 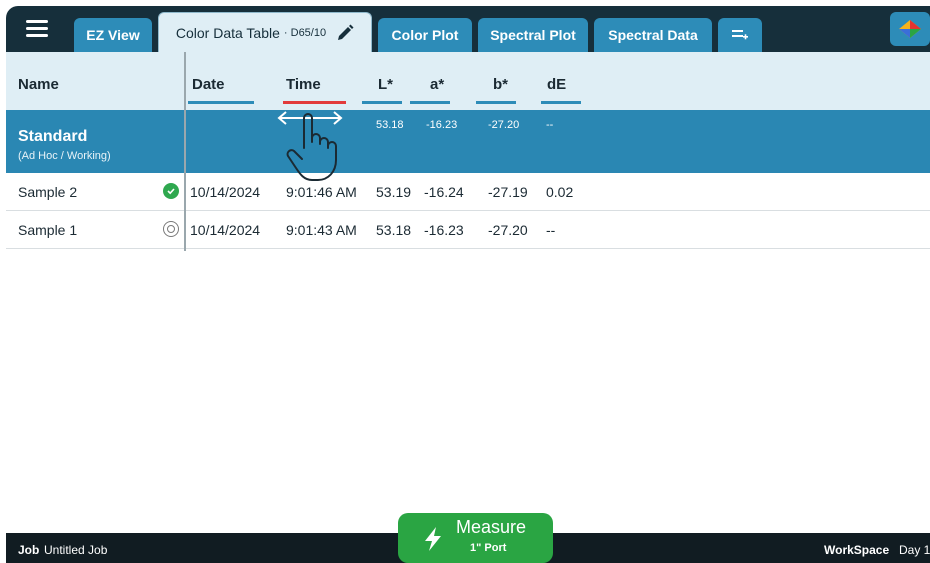 What do you see at coordinates (345, 33) in the screenshot?
I see `pencil-icon` at bounding box center [345, 33].